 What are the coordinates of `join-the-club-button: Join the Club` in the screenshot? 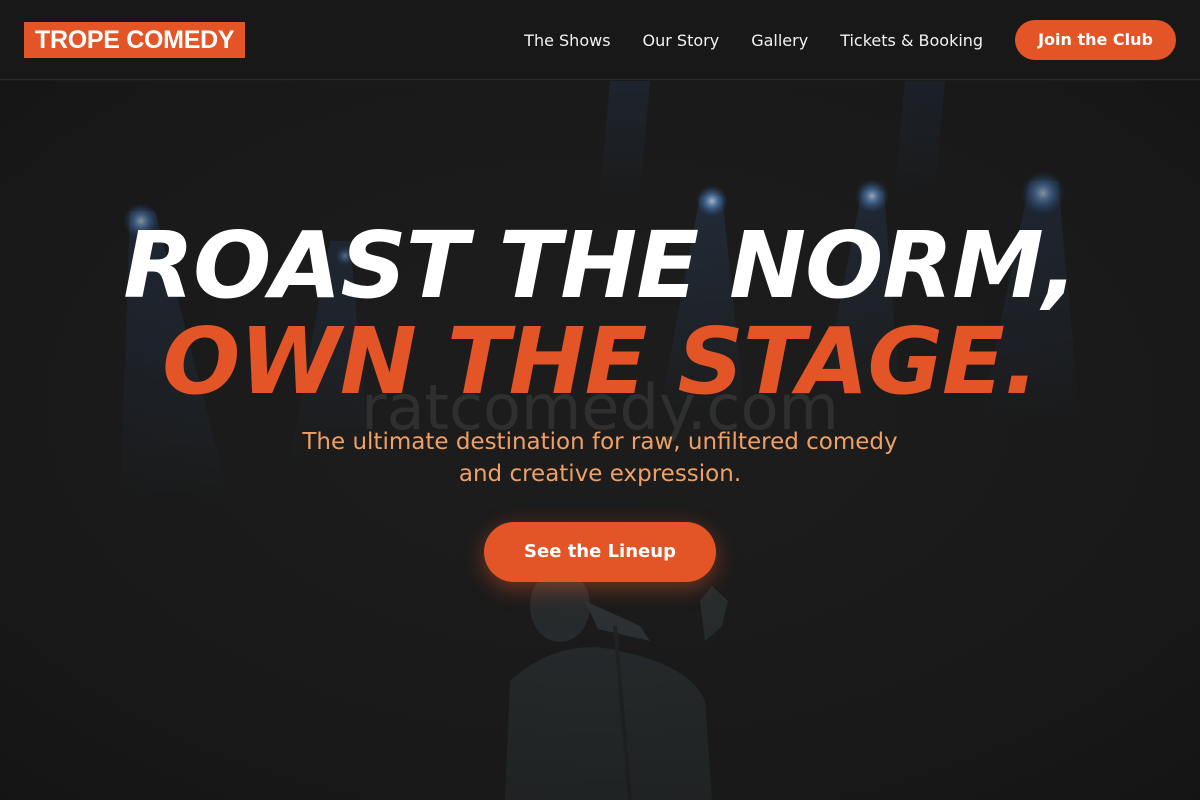 It's located at (1095, 40).